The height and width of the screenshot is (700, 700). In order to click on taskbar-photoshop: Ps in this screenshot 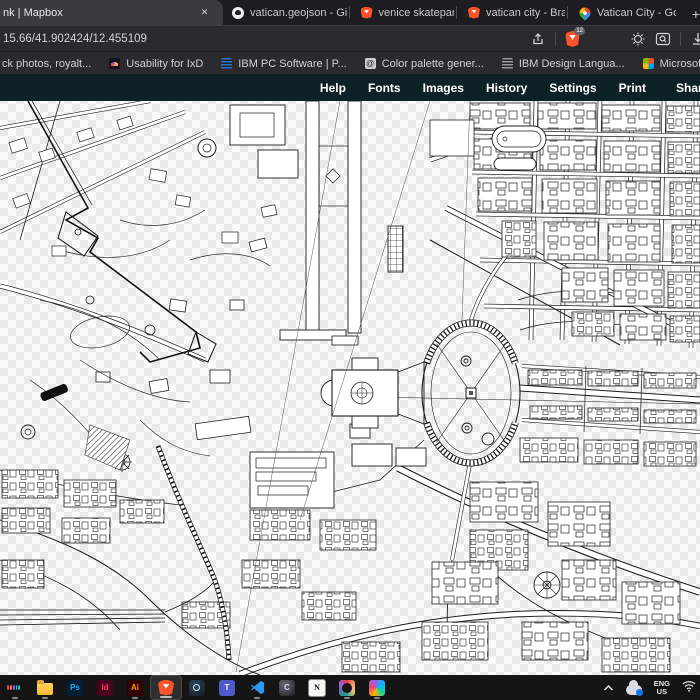, I will do `click(75, 687)`.